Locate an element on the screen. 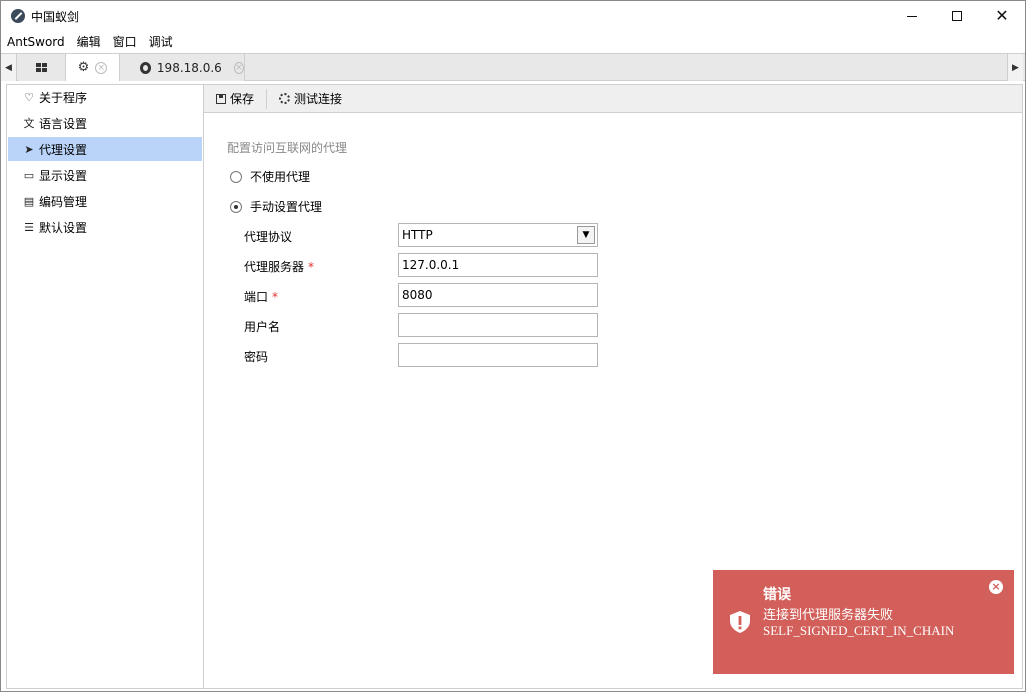  heart-icon: ♡ is located at coordinates (29, 97).